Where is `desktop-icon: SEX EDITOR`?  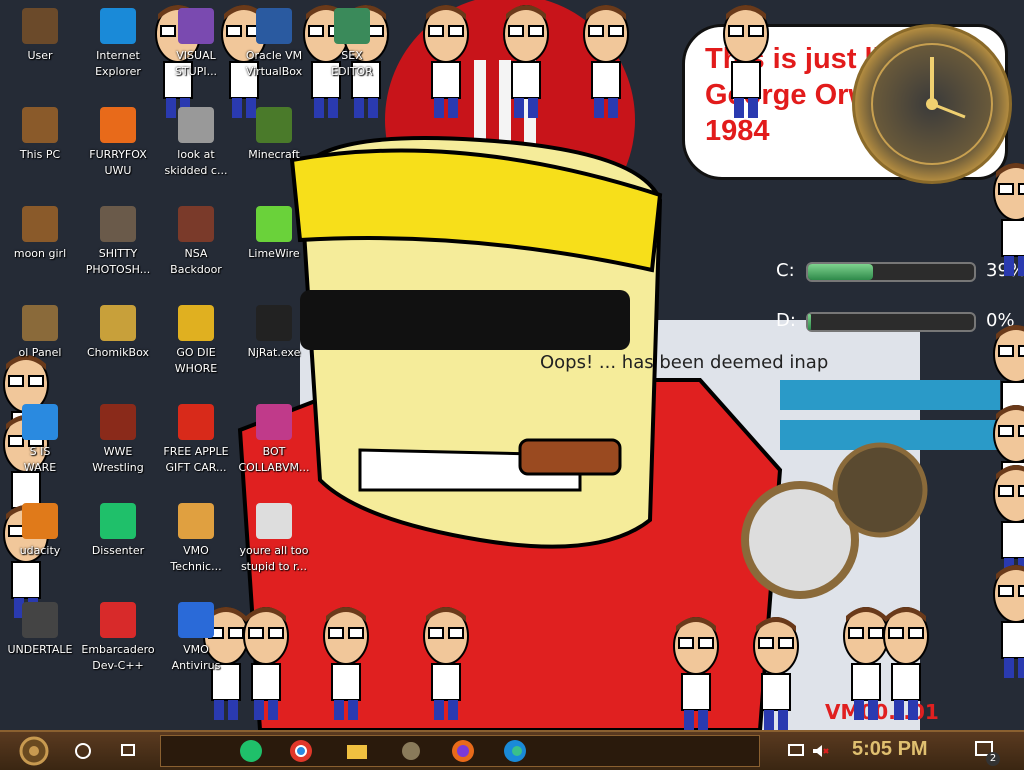 desktop-icon: SEX EDITOR is located at coordinates (352, 50).